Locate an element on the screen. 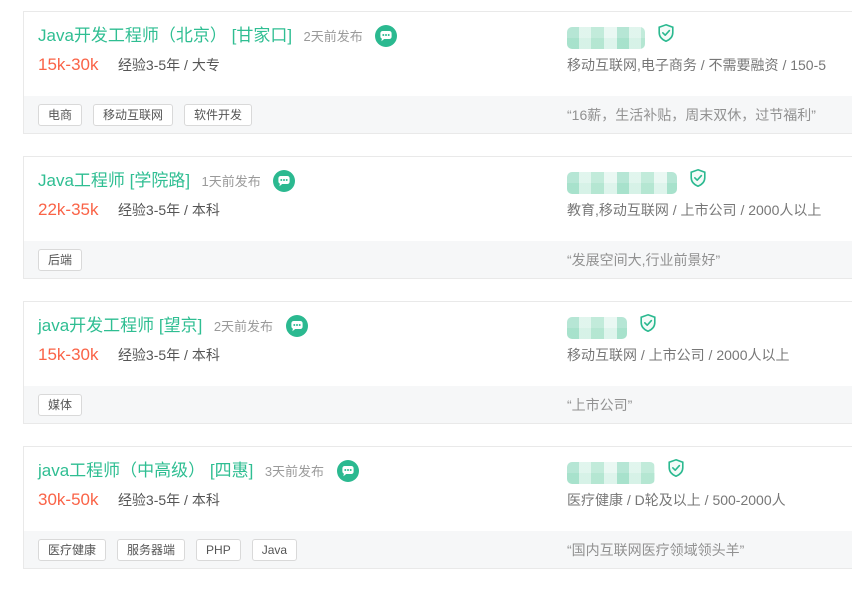 The image size is (852, 591). company-quote: “国内互联网医疗领域领头羊” is located at coordinates (656, 549).